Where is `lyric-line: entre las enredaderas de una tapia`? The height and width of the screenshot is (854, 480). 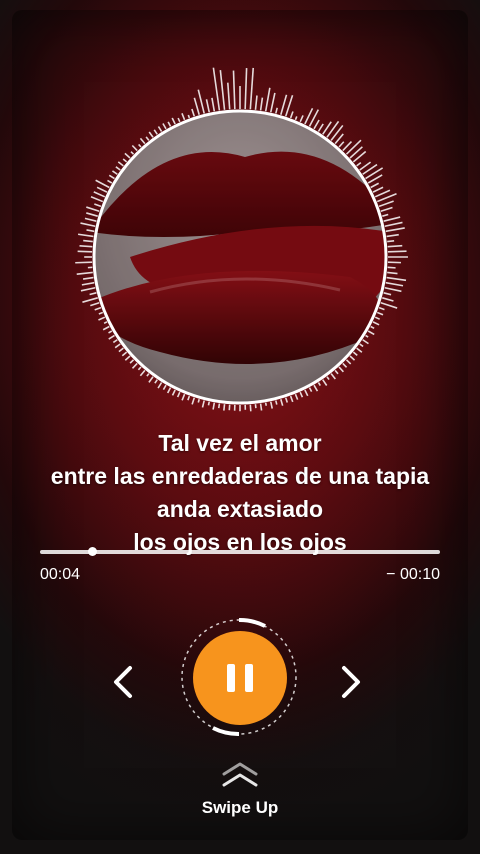
lyric-line: entre las enredaderas de una tapia is located at coordinates (240, 476).